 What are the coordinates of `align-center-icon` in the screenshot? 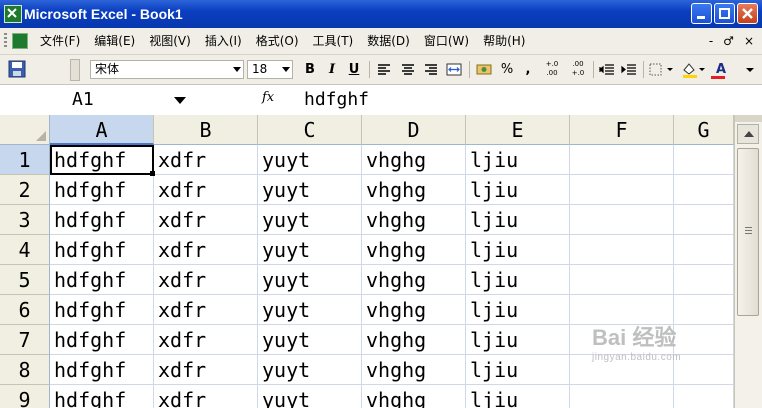 It's located at (408, 69).